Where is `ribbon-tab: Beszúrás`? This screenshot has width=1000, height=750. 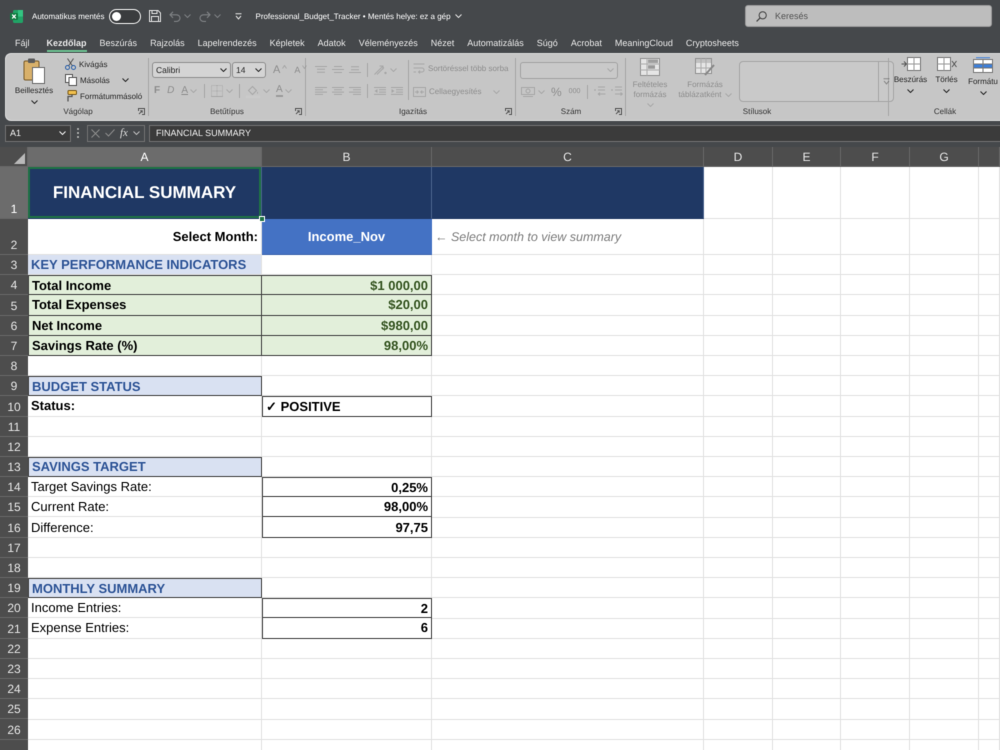 ribbon-tab: Beszúrás is located at coordinates (119, 42).